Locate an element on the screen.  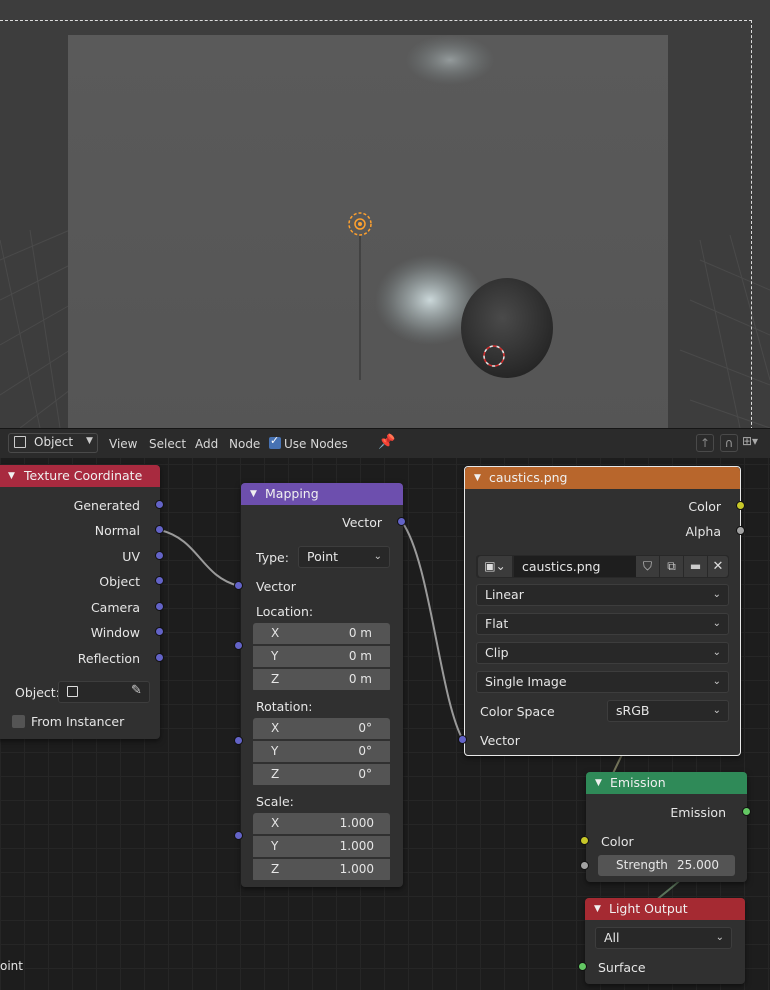
output-target-dropdown: All ⌄ is located at coordinates (663, 938).